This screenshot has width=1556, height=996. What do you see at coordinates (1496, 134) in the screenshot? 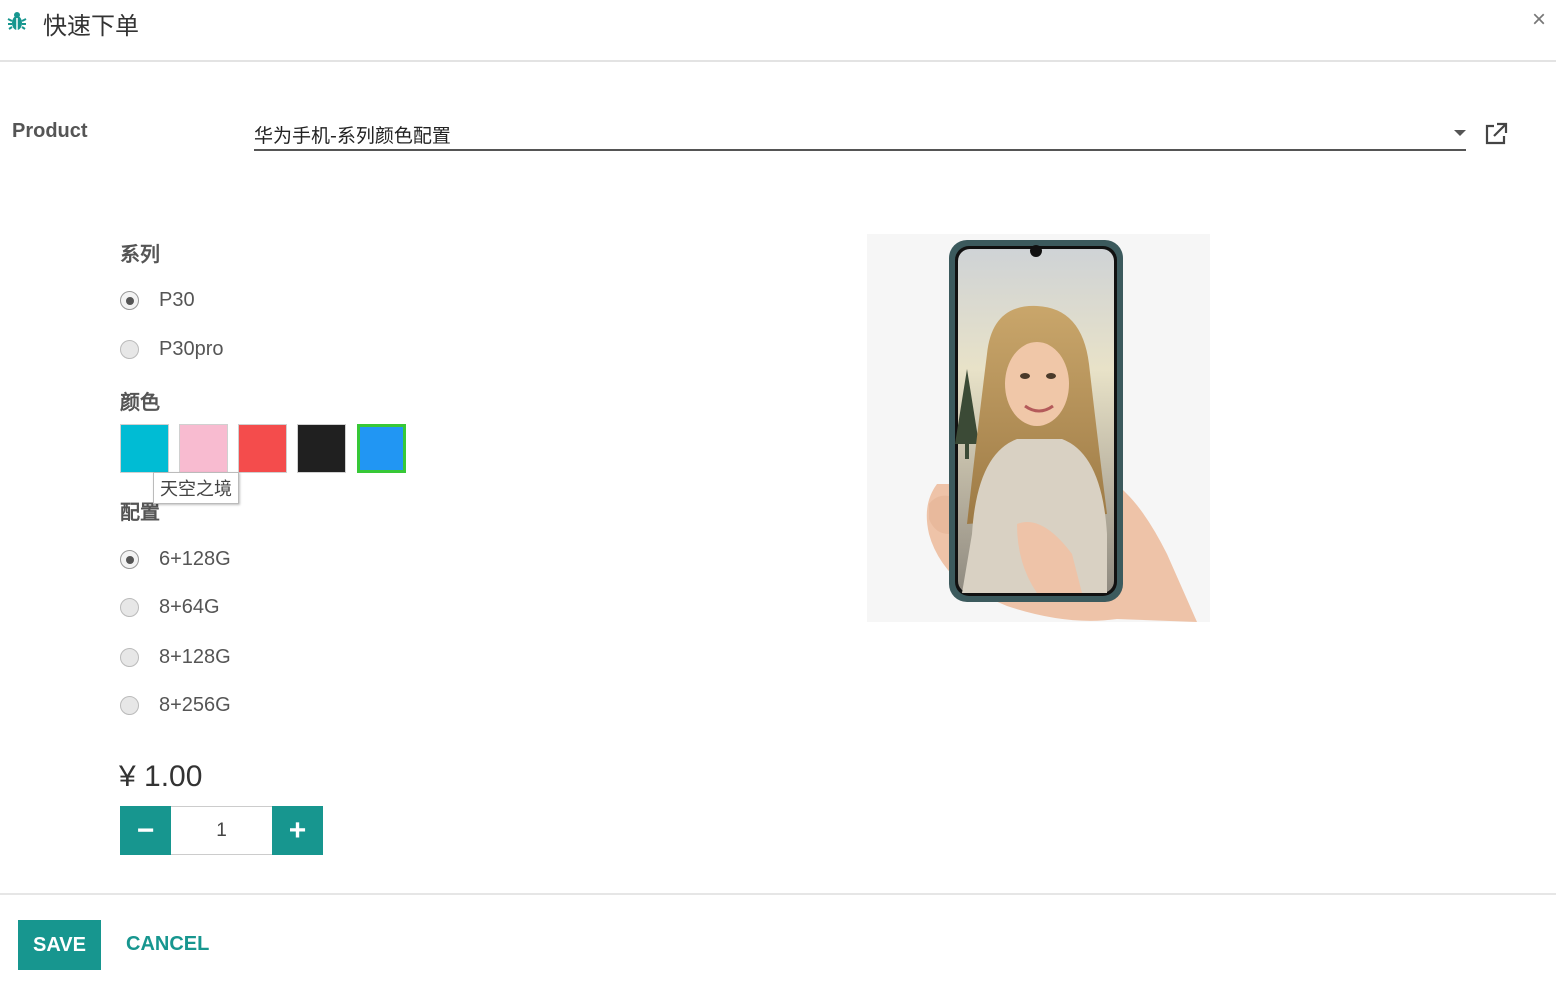
I see `external-link-icon` at bounding box center [1496, 134].